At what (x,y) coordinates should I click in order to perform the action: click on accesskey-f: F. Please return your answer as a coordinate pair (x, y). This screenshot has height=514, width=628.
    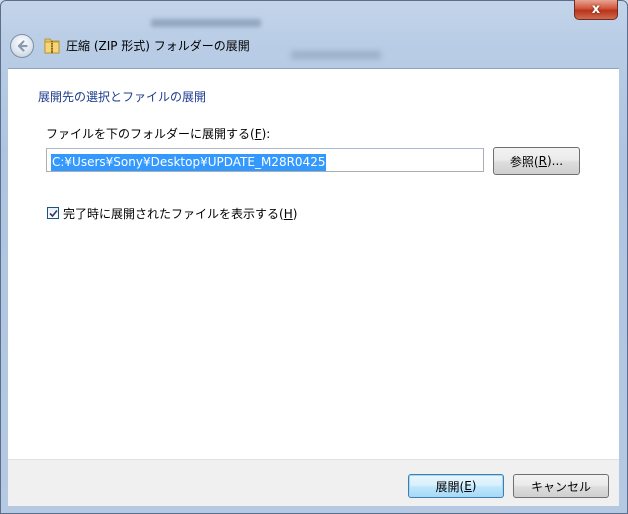
    Looking at the image, I should click on (258, 134).